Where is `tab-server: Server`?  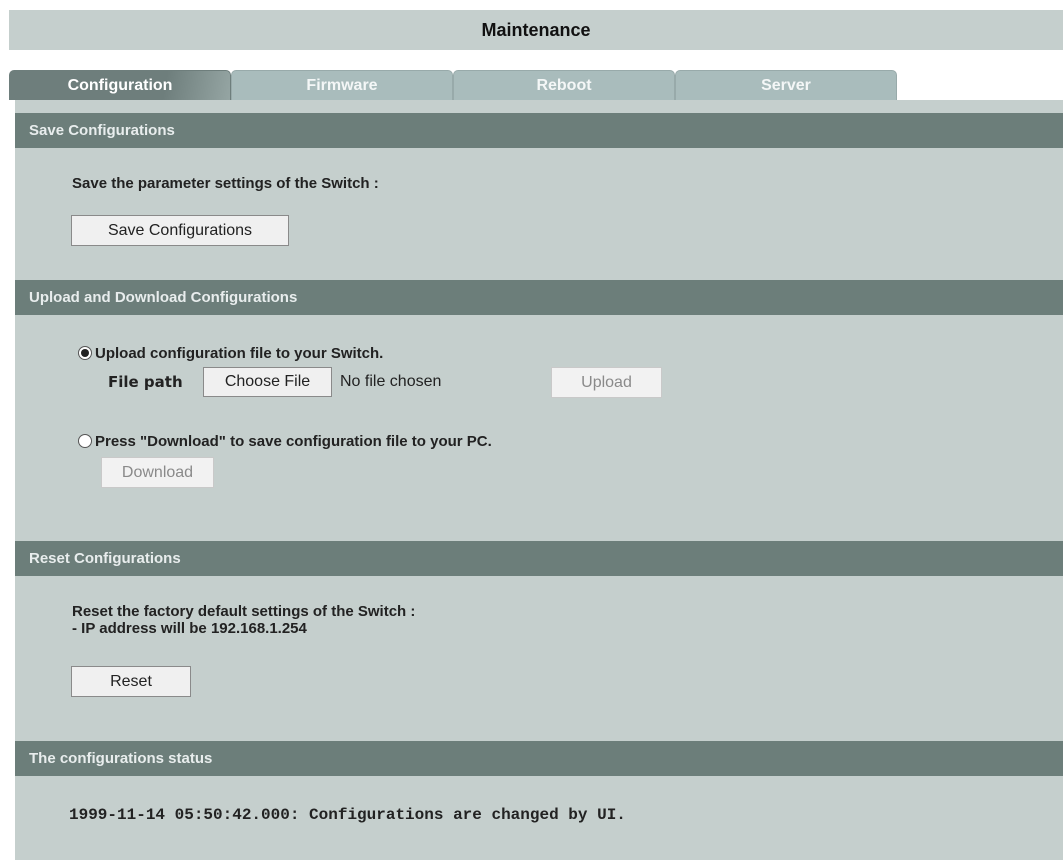 tab-server: Server is located at coordinates (786, 85).